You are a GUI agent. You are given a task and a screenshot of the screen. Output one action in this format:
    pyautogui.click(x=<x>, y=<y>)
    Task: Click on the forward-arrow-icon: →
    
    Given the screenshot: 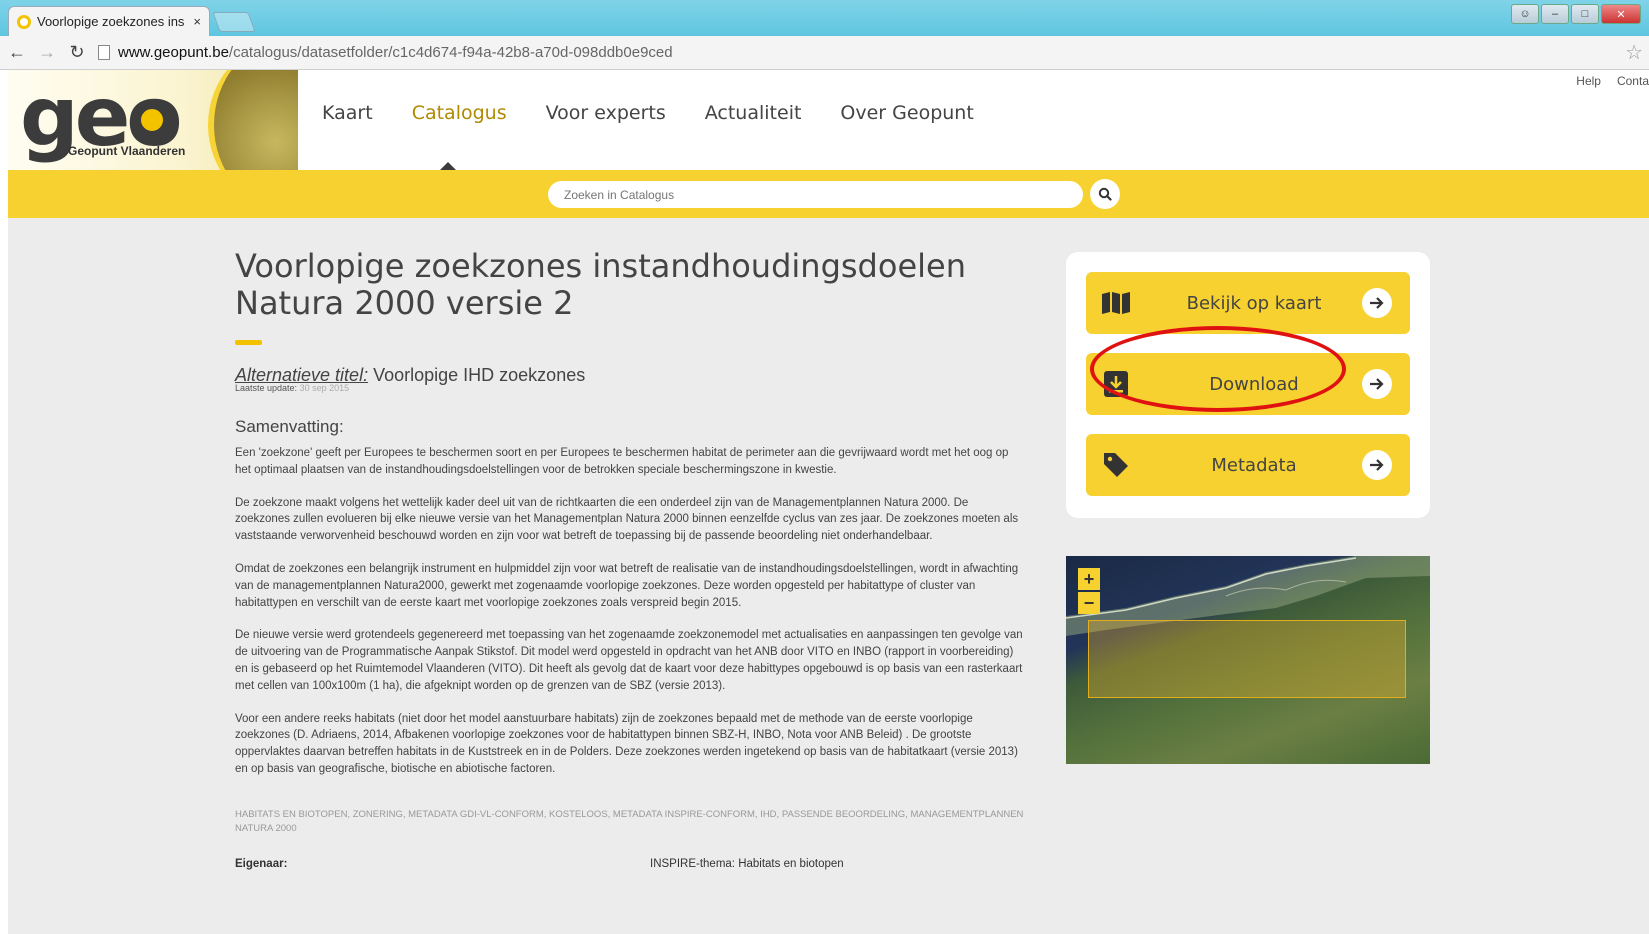 What is the action you would take?
    pyautogui.click(x=47, y=52)
    